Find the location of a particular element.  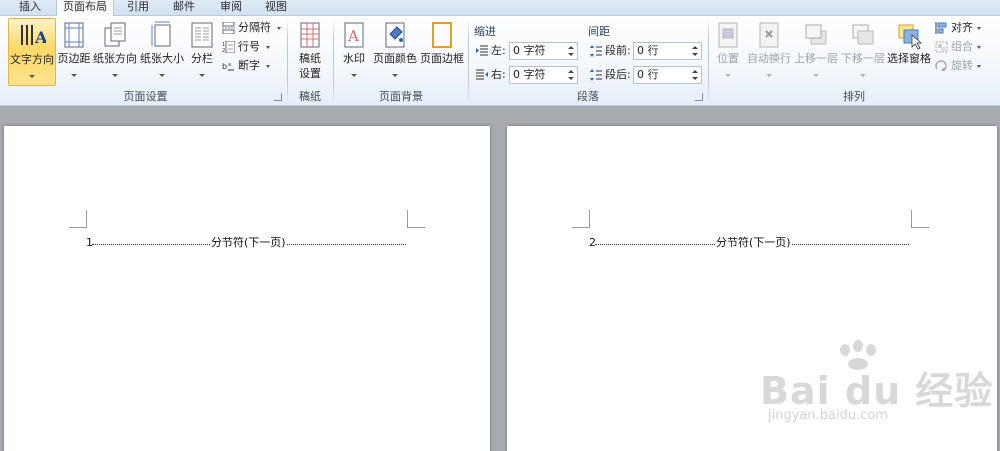

indent-left-spinner: 0 字符 is located at coordinates (543, 51).